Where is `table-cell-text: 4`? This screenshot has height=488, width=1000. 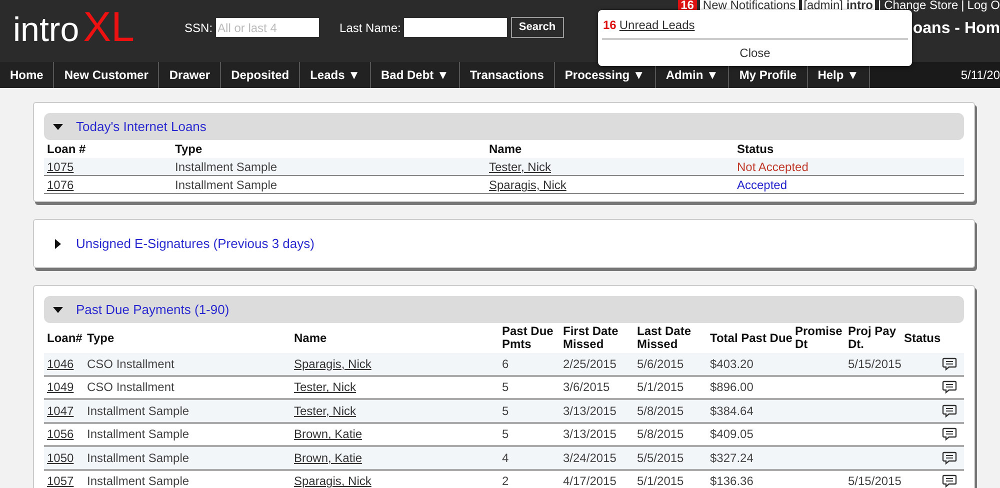
table-cell-text: 4 is located at coordinates (506, 458).